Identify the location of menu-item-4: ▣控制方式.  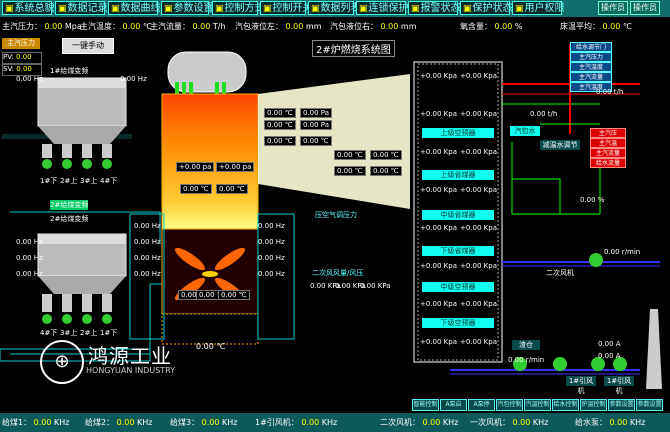
(238, 8).